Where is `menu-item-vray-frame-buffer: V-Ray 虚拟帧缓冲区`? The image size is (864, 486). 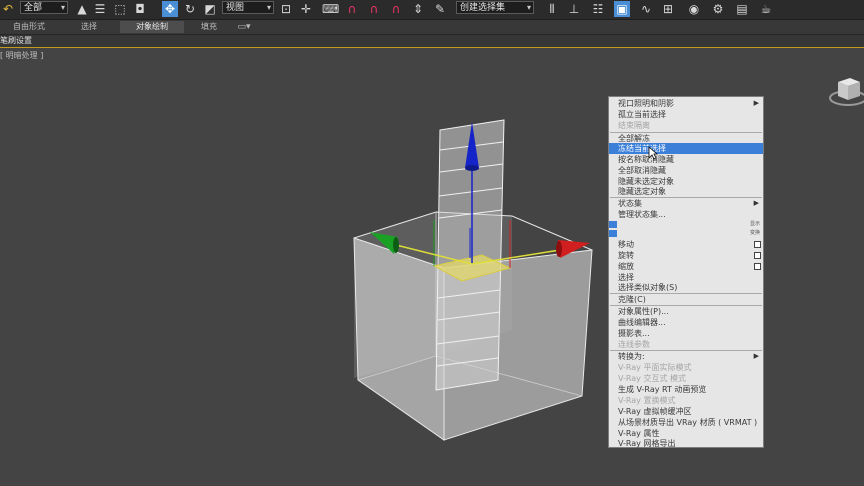
menu-item-vray-frame-buffer: V-Ray 虚拟帧缓冲区 is located at coordinates (686, 411).